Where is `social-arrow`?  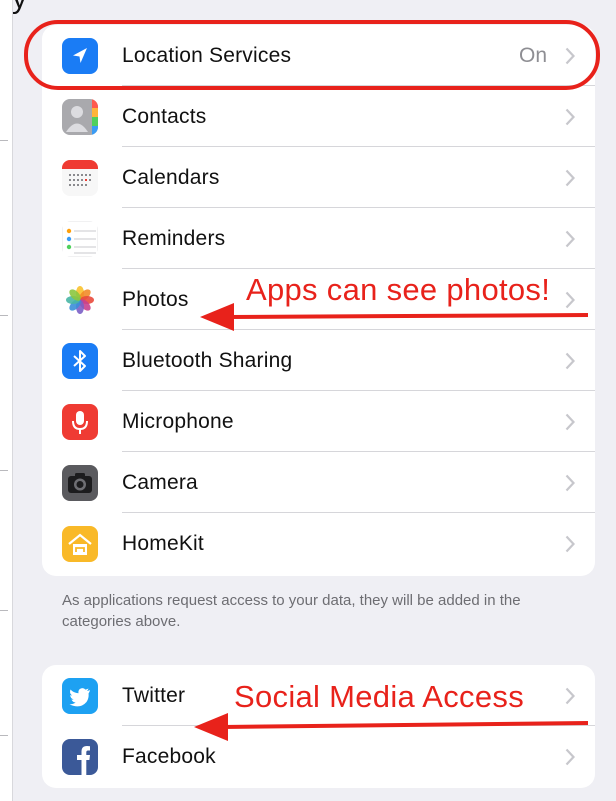 social-arrow is located at coordinates (391, 727).